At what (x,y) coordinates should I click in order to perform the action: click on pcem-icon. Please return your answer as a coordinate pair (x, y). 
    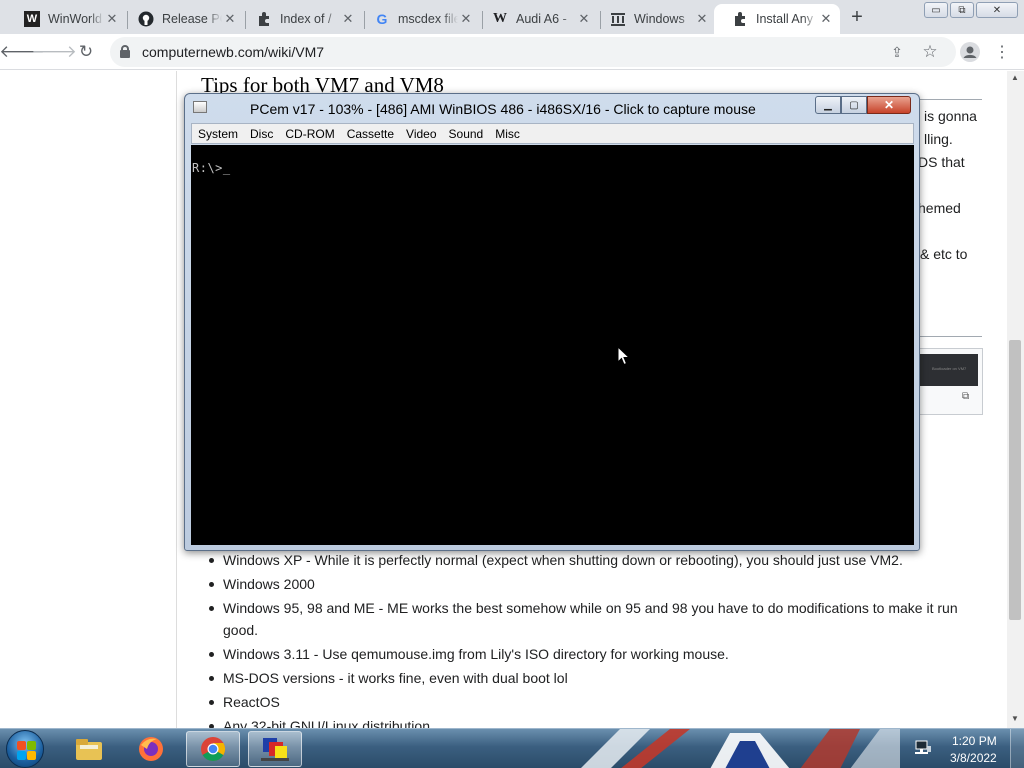
    Looking at the image, I should click on (275, 749).